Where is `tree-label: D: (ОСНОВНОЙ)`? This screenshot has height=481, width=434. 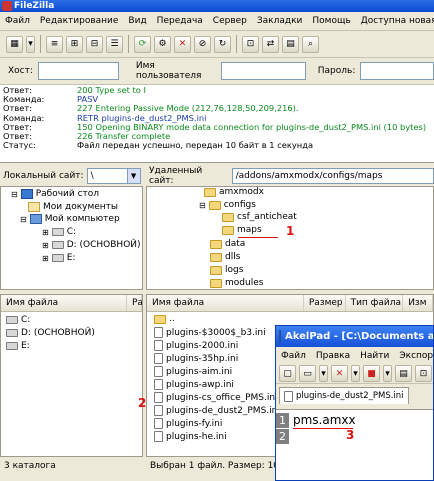
tree-label: D: (ОСНОВНОЙ) is located at coordinates (103, 245).